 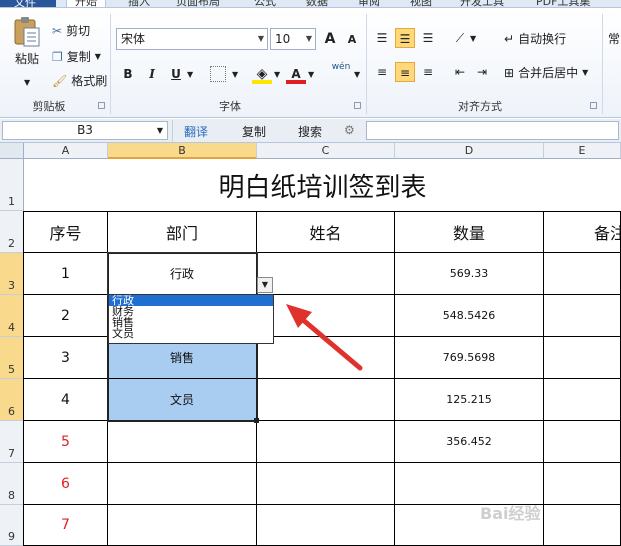 I want to click on merge-center-button: ⊞ 合并后居中 ▼, so click(x=546, y=72).